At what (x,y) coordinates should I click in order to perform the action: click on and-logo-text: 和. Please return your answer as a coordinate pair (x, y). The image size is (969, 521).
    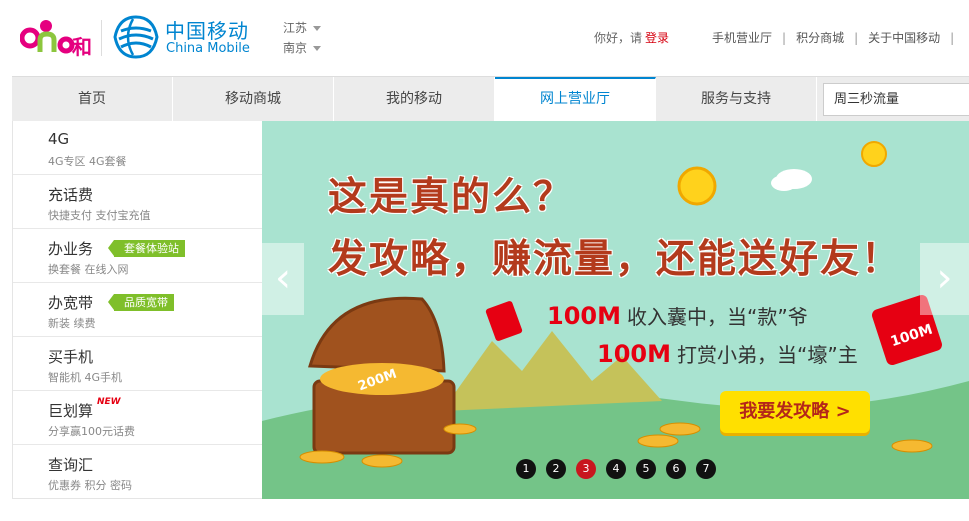
    Looking at the image, I should click on (82, 46).